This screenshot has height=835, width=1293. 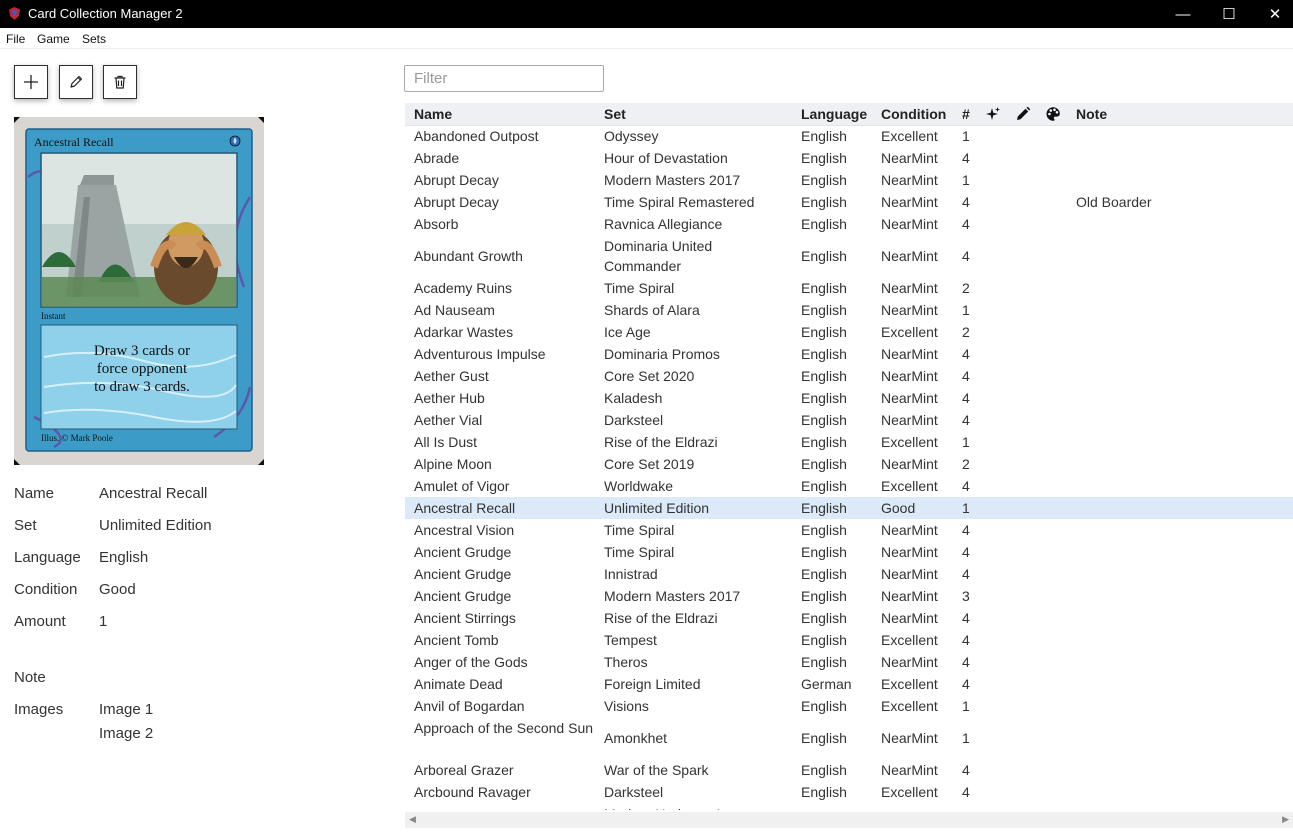 I want to click on header-amount: #, so click(x=966, y=114).